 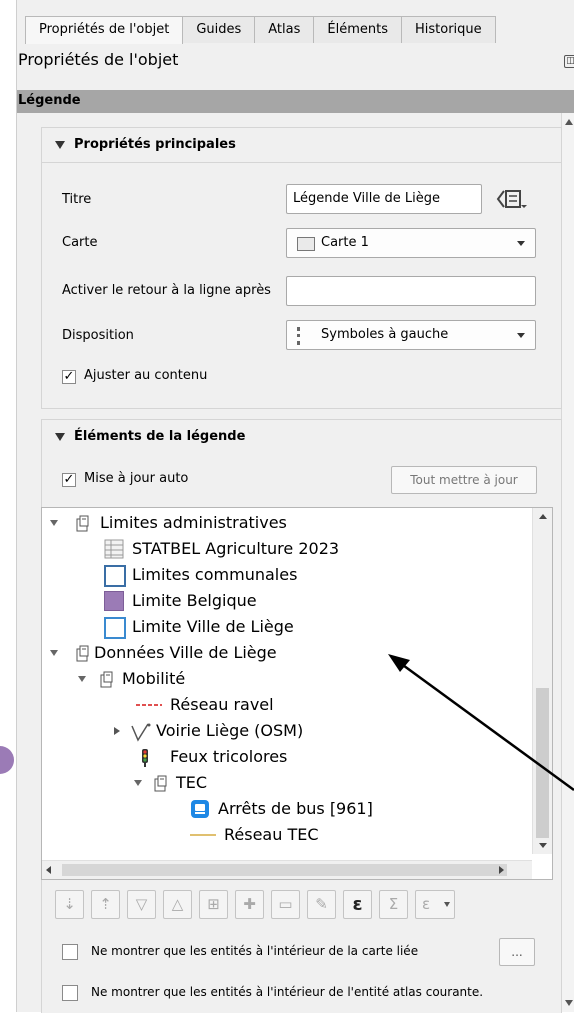 I want to click on annotation-arrow, so click(x=481, y=723).